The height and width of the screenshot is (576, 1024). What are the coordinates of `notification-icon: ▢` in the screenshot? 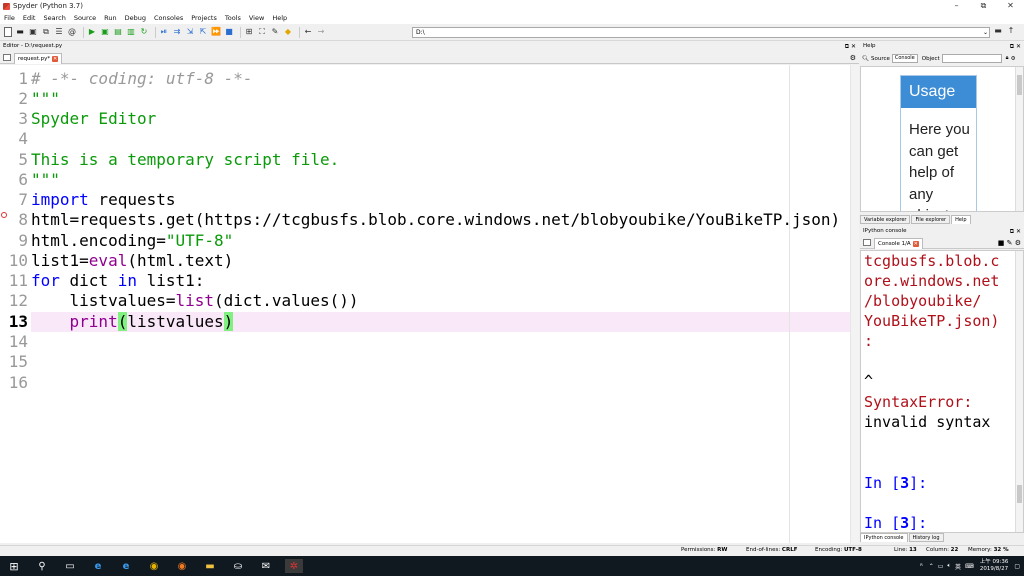 It's located at (1017, 566).